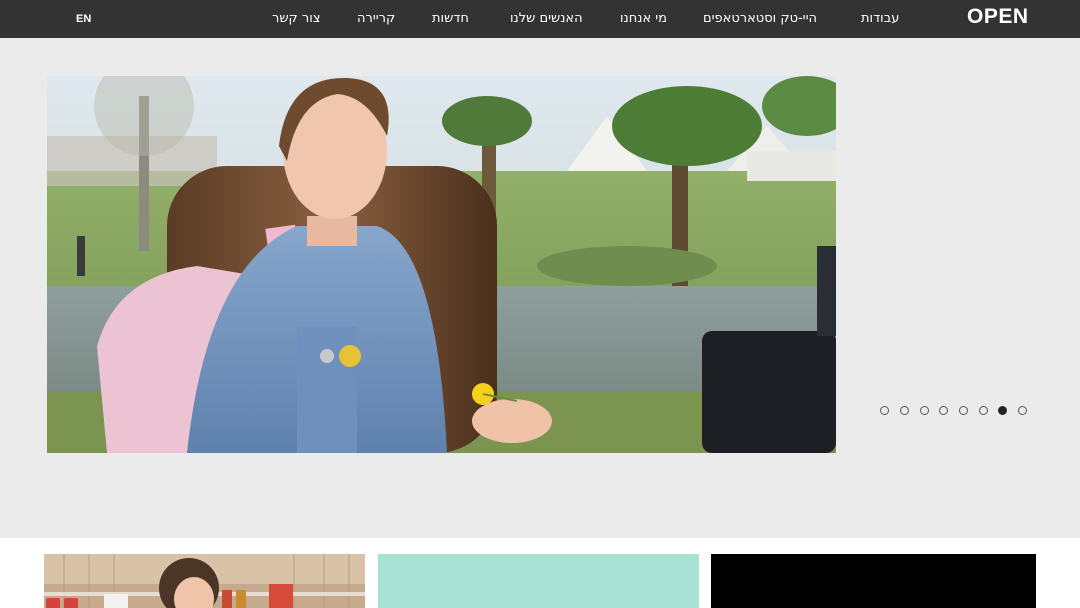 Image resolution: width=1080 pixels, height=608 pixels. What do you see at coordinates (450, 18) in the screenshot?
I see `nav-item-news: חדשות` at bounding box center [450, 18].